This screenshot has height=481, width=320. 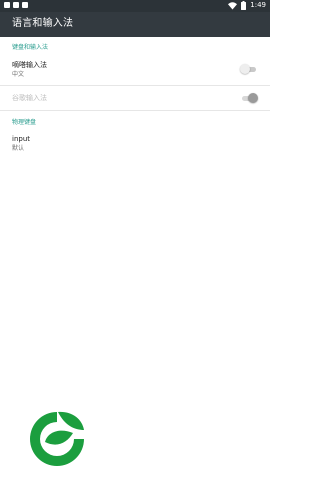 I want to click on list-item-title: input, so click(x=21, y=139).